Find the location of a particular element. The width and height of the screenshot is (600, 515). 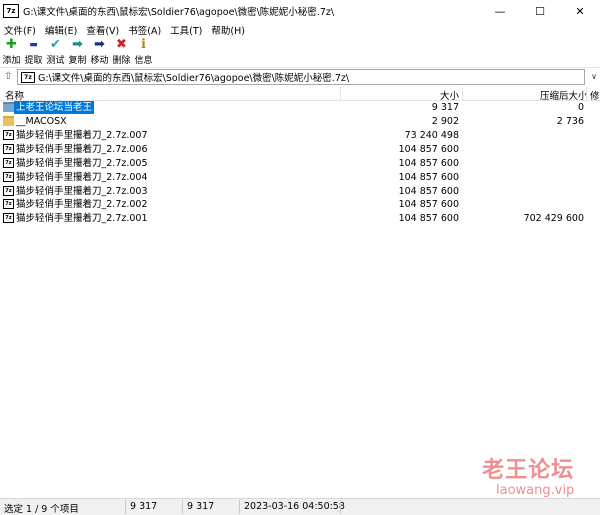

maximize-button: ☐ is located at coordinates (540, 11).